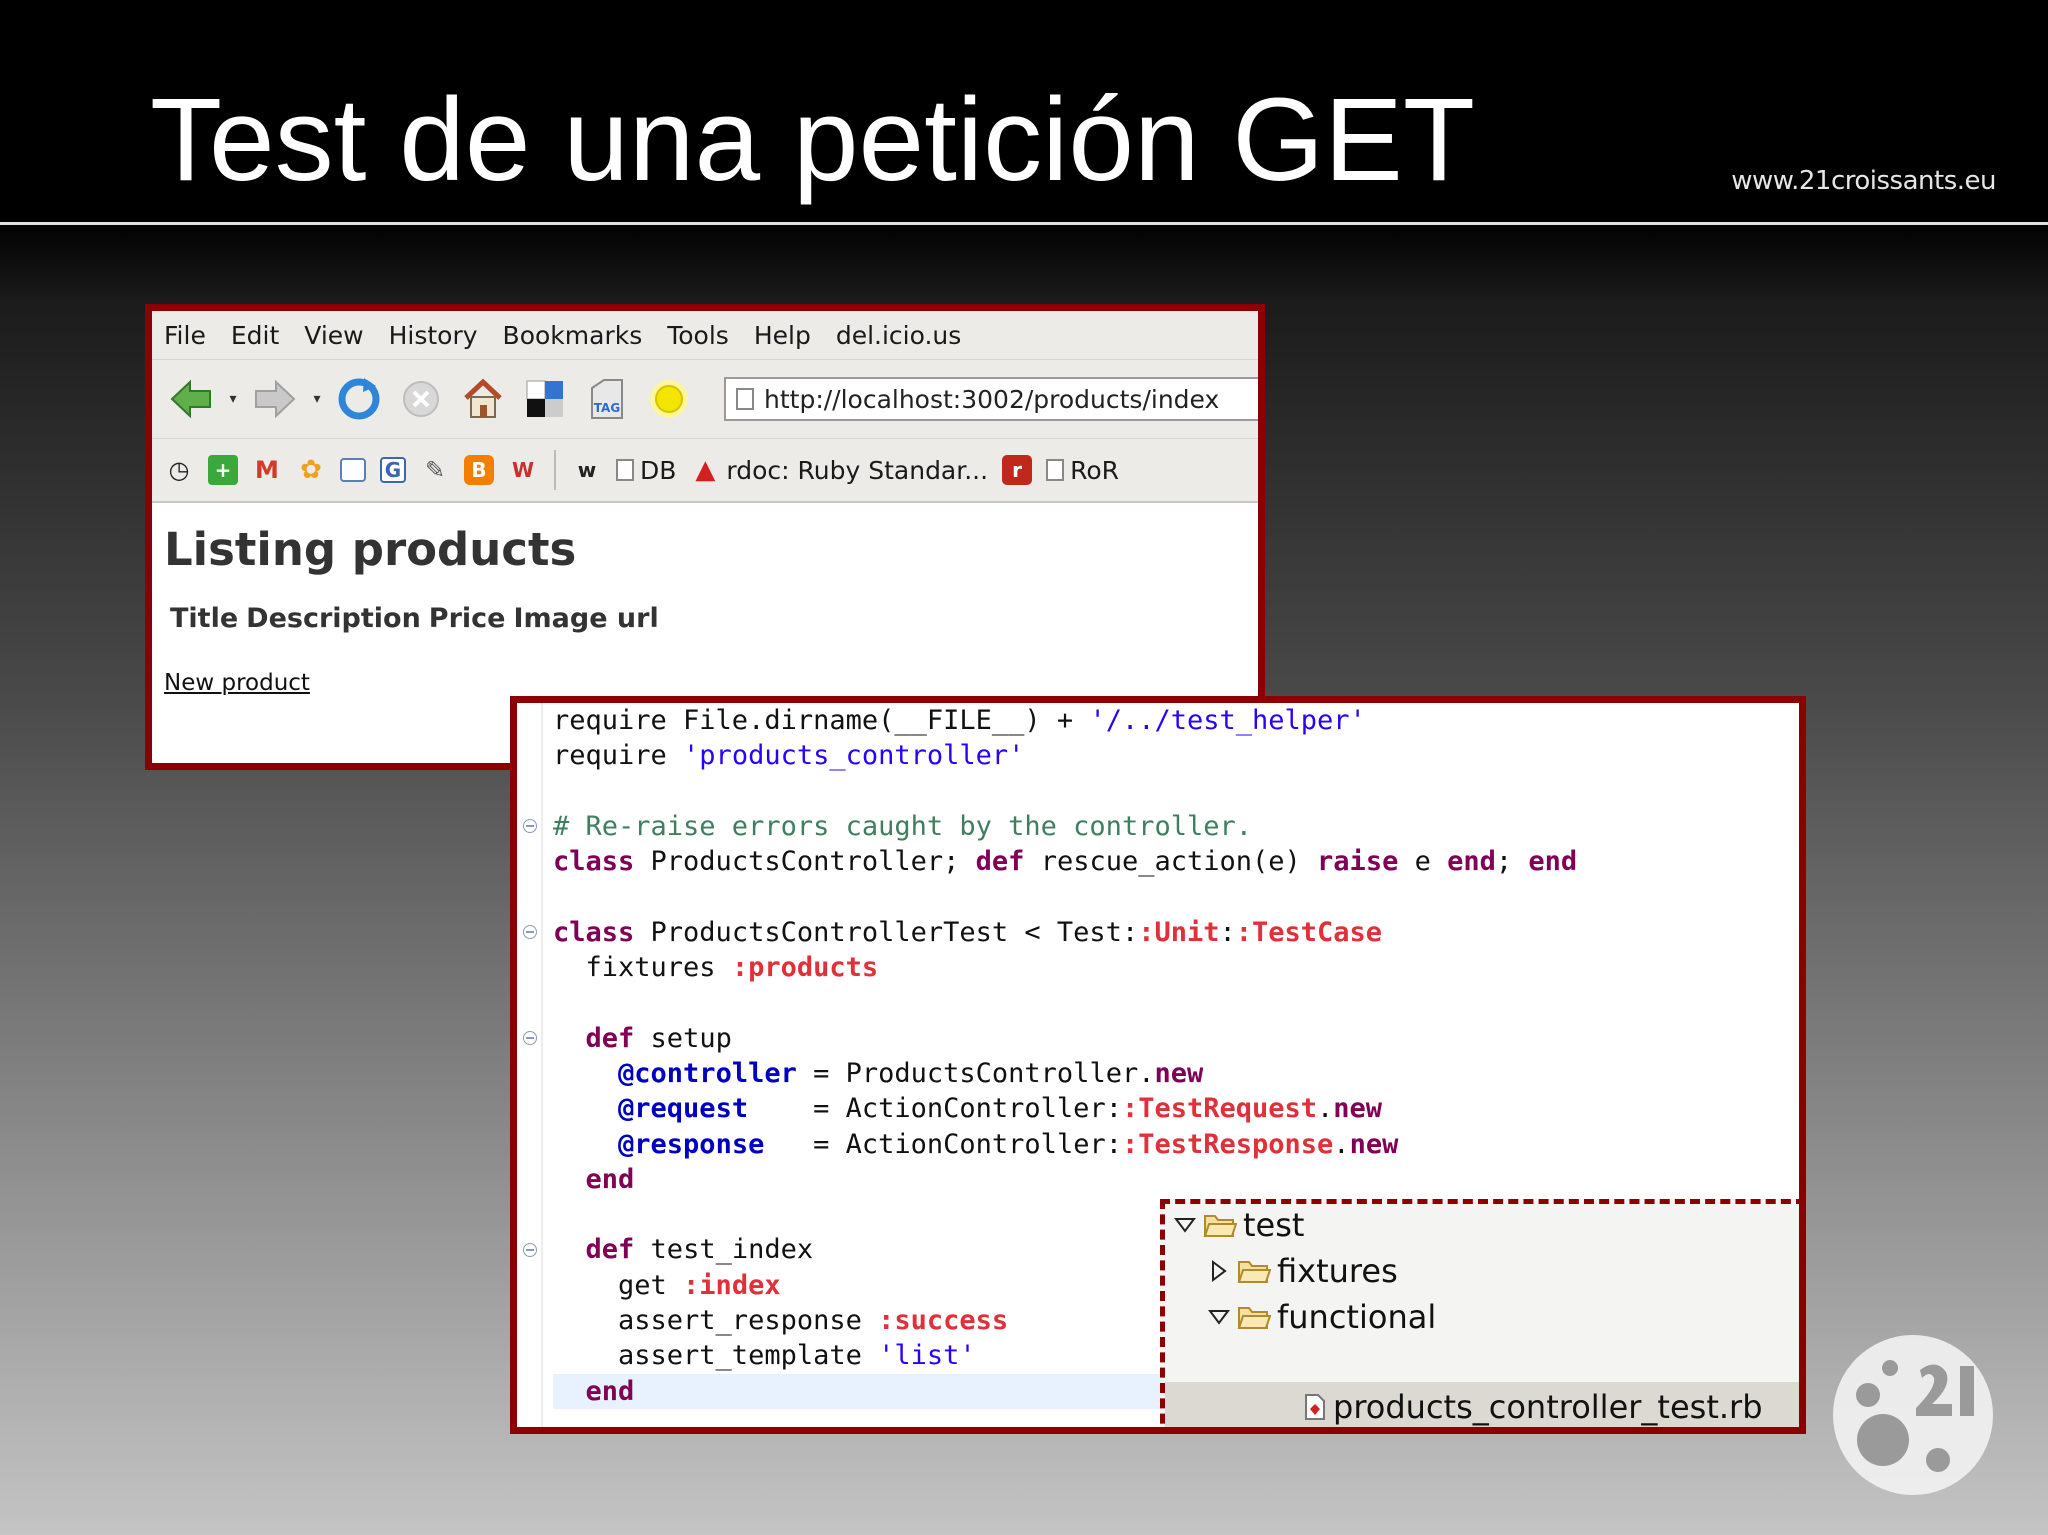 Image resolution: width=2048 pixels, height=1535 pixels. I want to click on tree-label-fixtures: fixtures, so click(1337, 1271).